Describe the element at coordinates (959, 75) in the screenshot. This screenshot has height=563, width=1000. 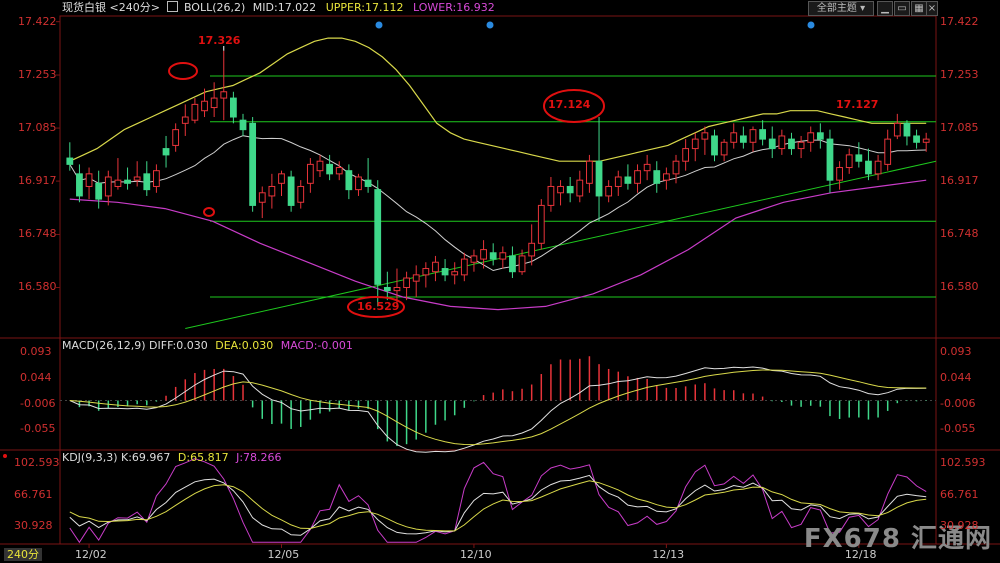
I see `price-tick-right: 17.253` at that location.